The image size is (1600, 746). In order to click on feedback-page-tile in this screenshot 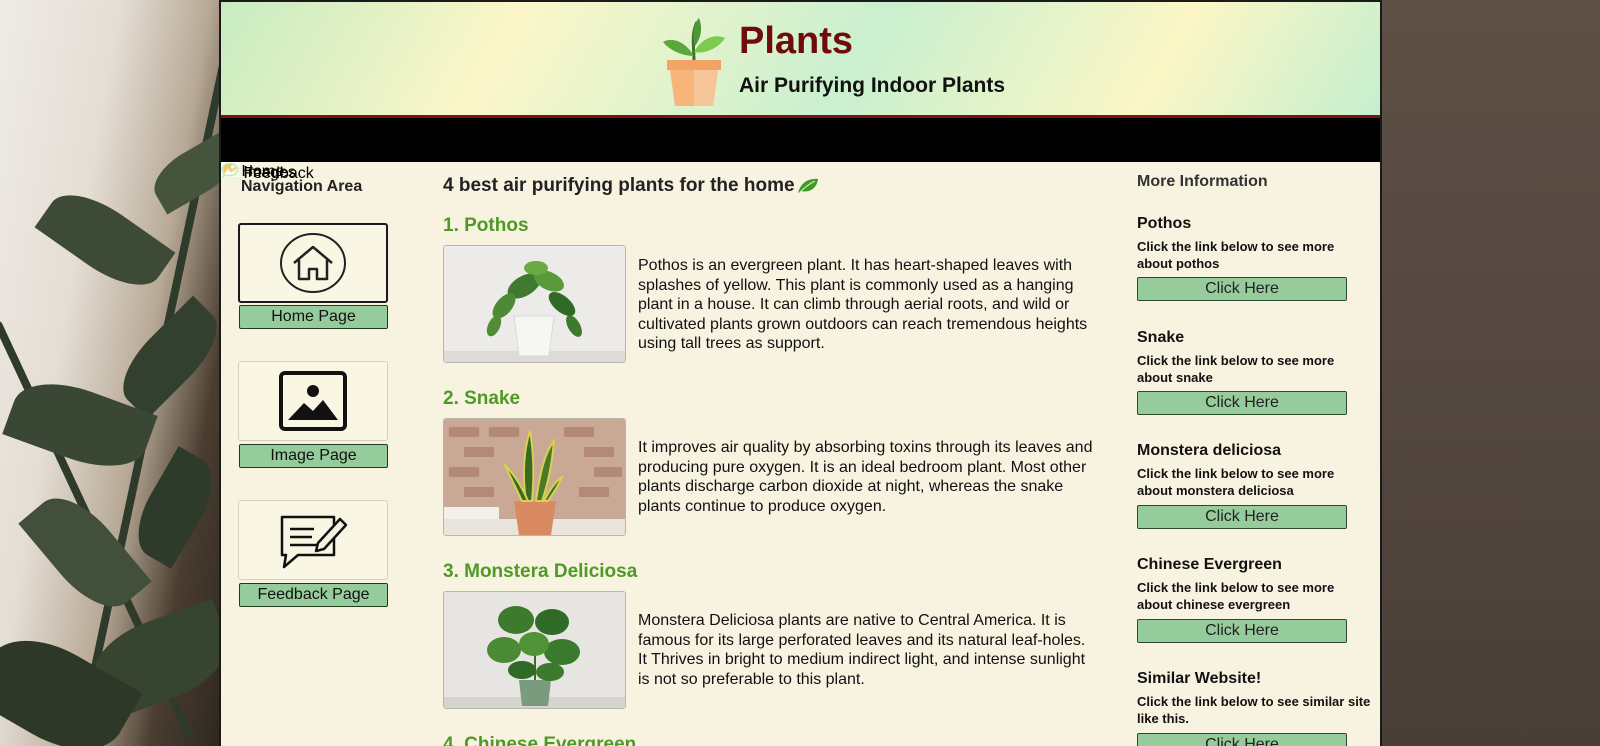, I will do `click(313, 540)`.